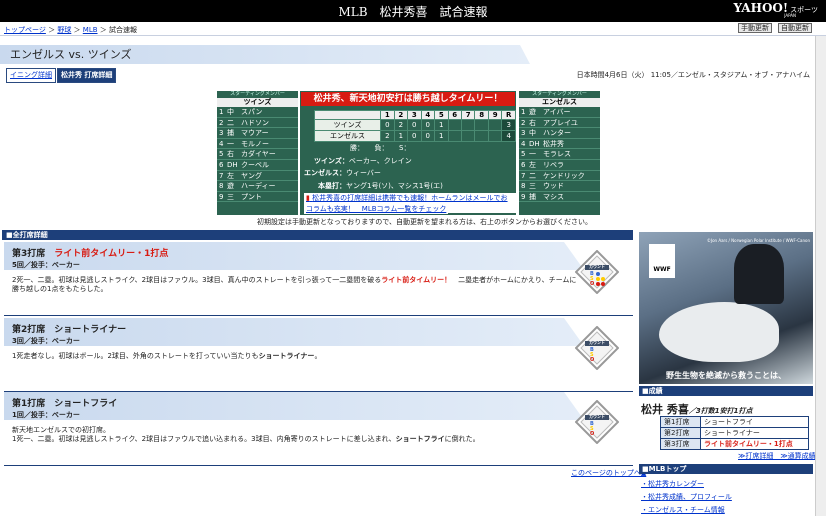 This screenshot has width=826, height=516. Describe the element at coordinates (532, 154) in the screenshot. I see `position: 一` at that location.